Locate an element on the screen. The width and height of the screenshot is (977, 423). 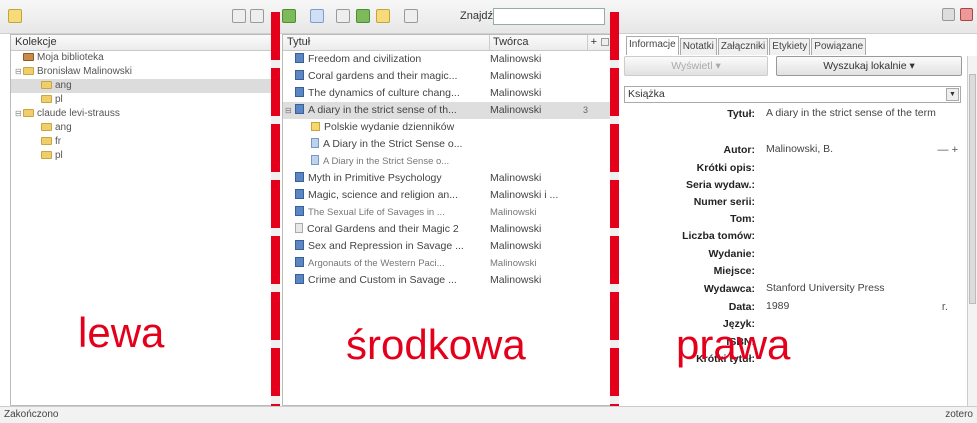
items-column-header: Tytuł Twórca + is located at coordinates (447, 43).